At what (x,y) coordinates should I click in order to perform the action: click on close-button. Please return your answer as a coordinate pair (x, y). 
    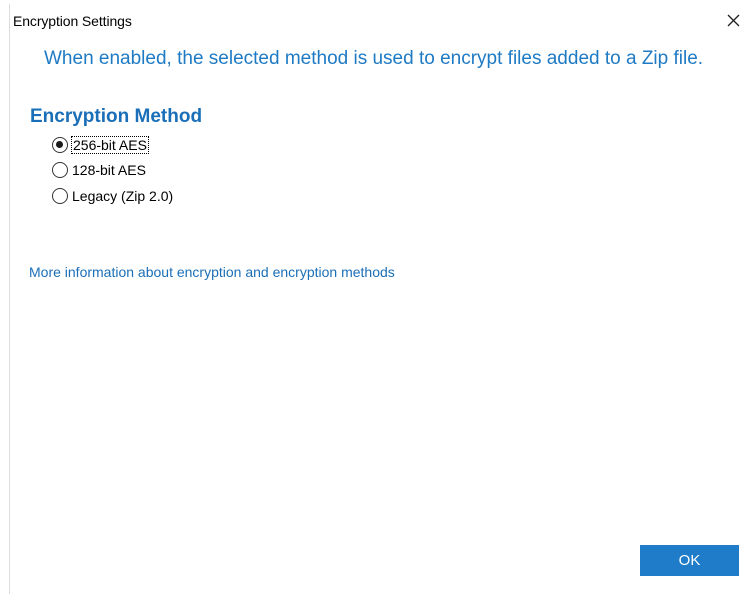
    Looking at the image, I should click on (734, 20).